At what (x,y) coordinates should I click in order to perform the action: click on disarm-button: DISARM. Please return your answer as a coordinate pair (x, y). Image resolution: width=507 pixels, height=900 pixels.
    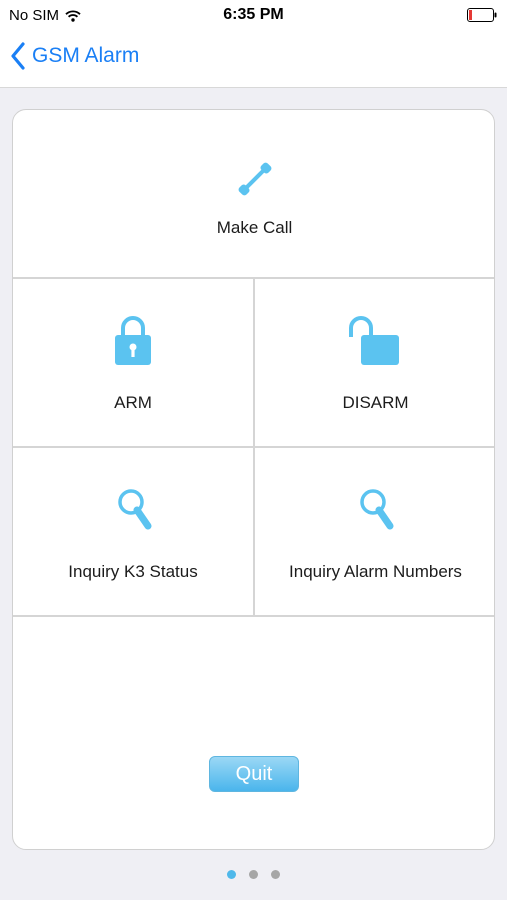
    Looking at the image, I should click on (374, 362).